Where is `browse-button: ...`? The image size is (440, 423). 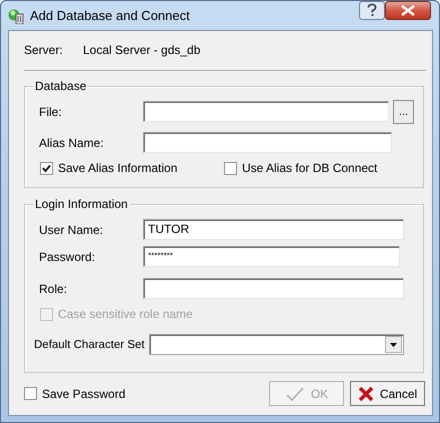
browse-button: ... is located at coordinates (403, 112).